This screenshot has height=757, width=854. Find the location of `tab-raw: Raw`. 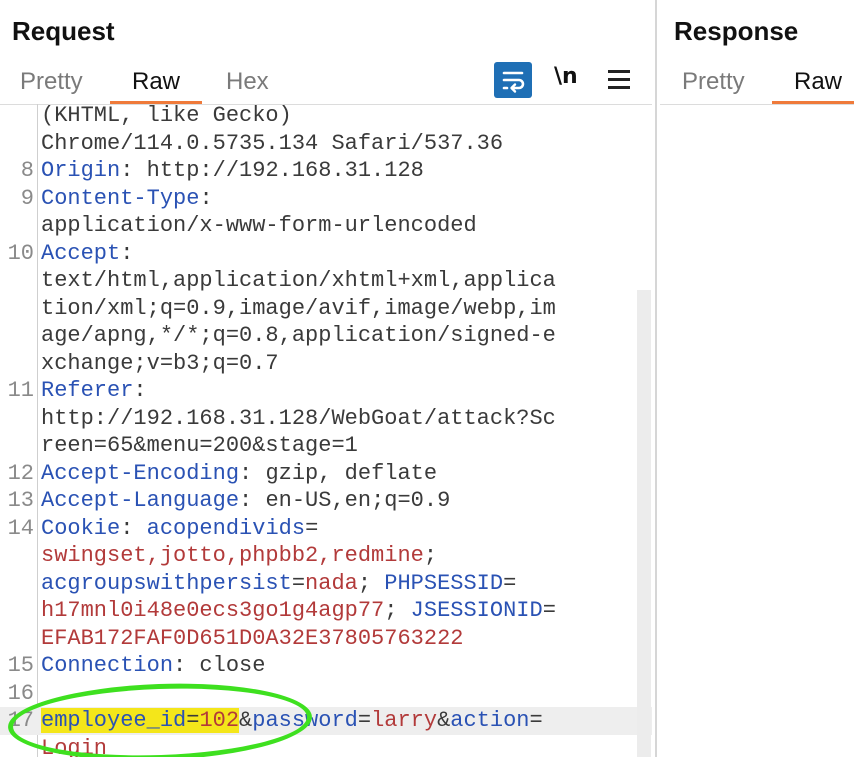

tab-raw: Raw is located at coordinates (156, 83).